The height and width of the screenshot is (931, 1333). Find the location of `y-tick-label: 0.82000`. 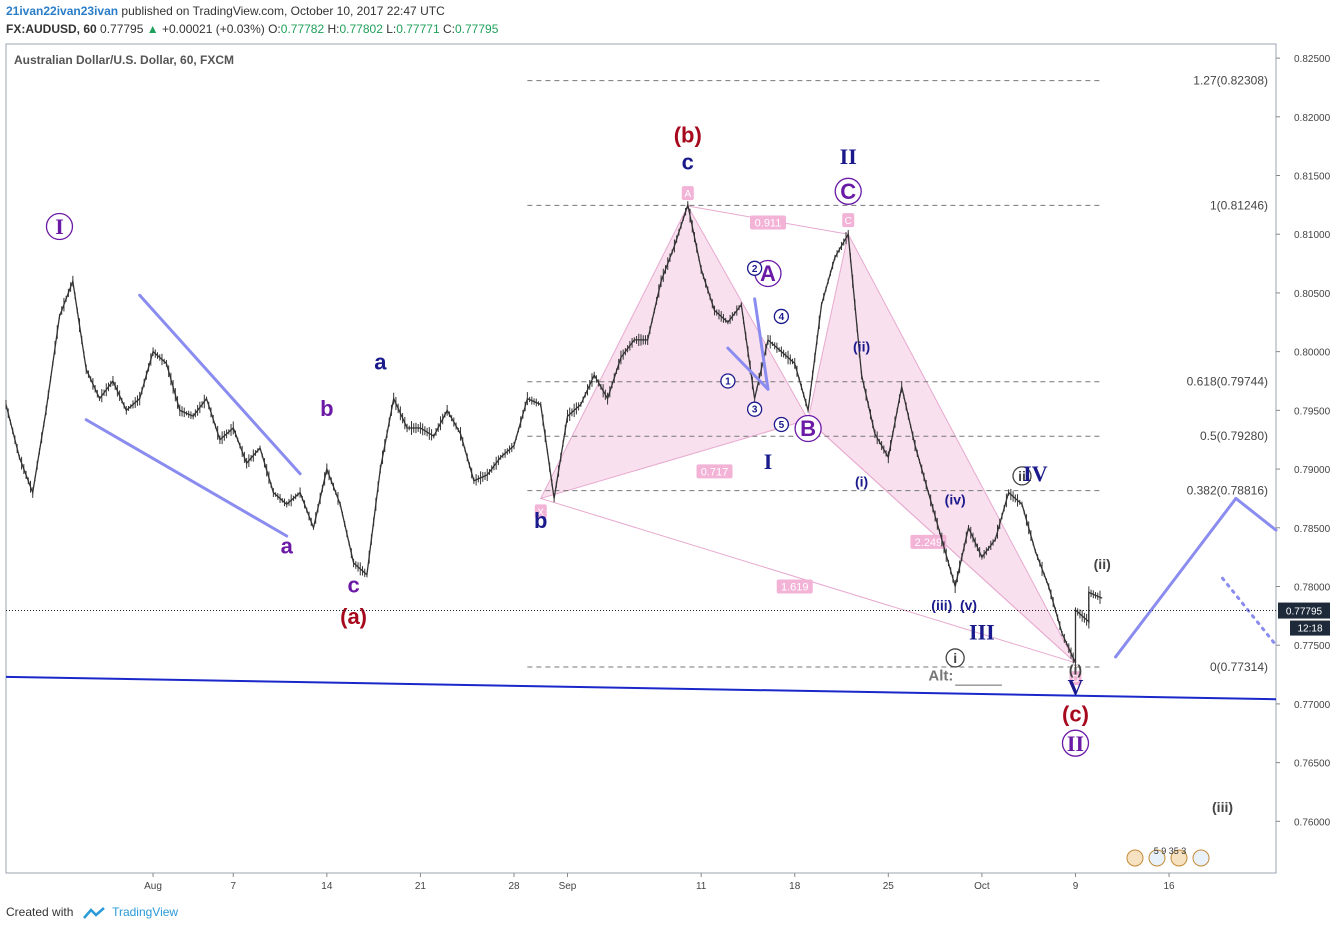

y-tick-label: 0.82000 is located at coordinates (1312, 118).